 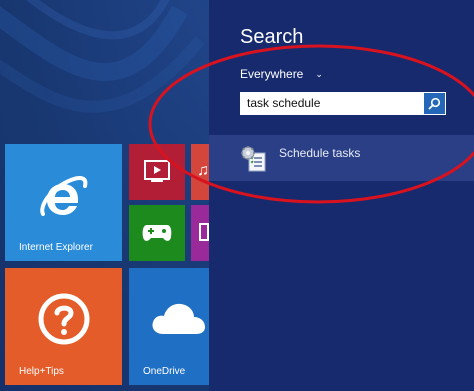 I want to click on search-title: Search, so click(x=272, y=37).